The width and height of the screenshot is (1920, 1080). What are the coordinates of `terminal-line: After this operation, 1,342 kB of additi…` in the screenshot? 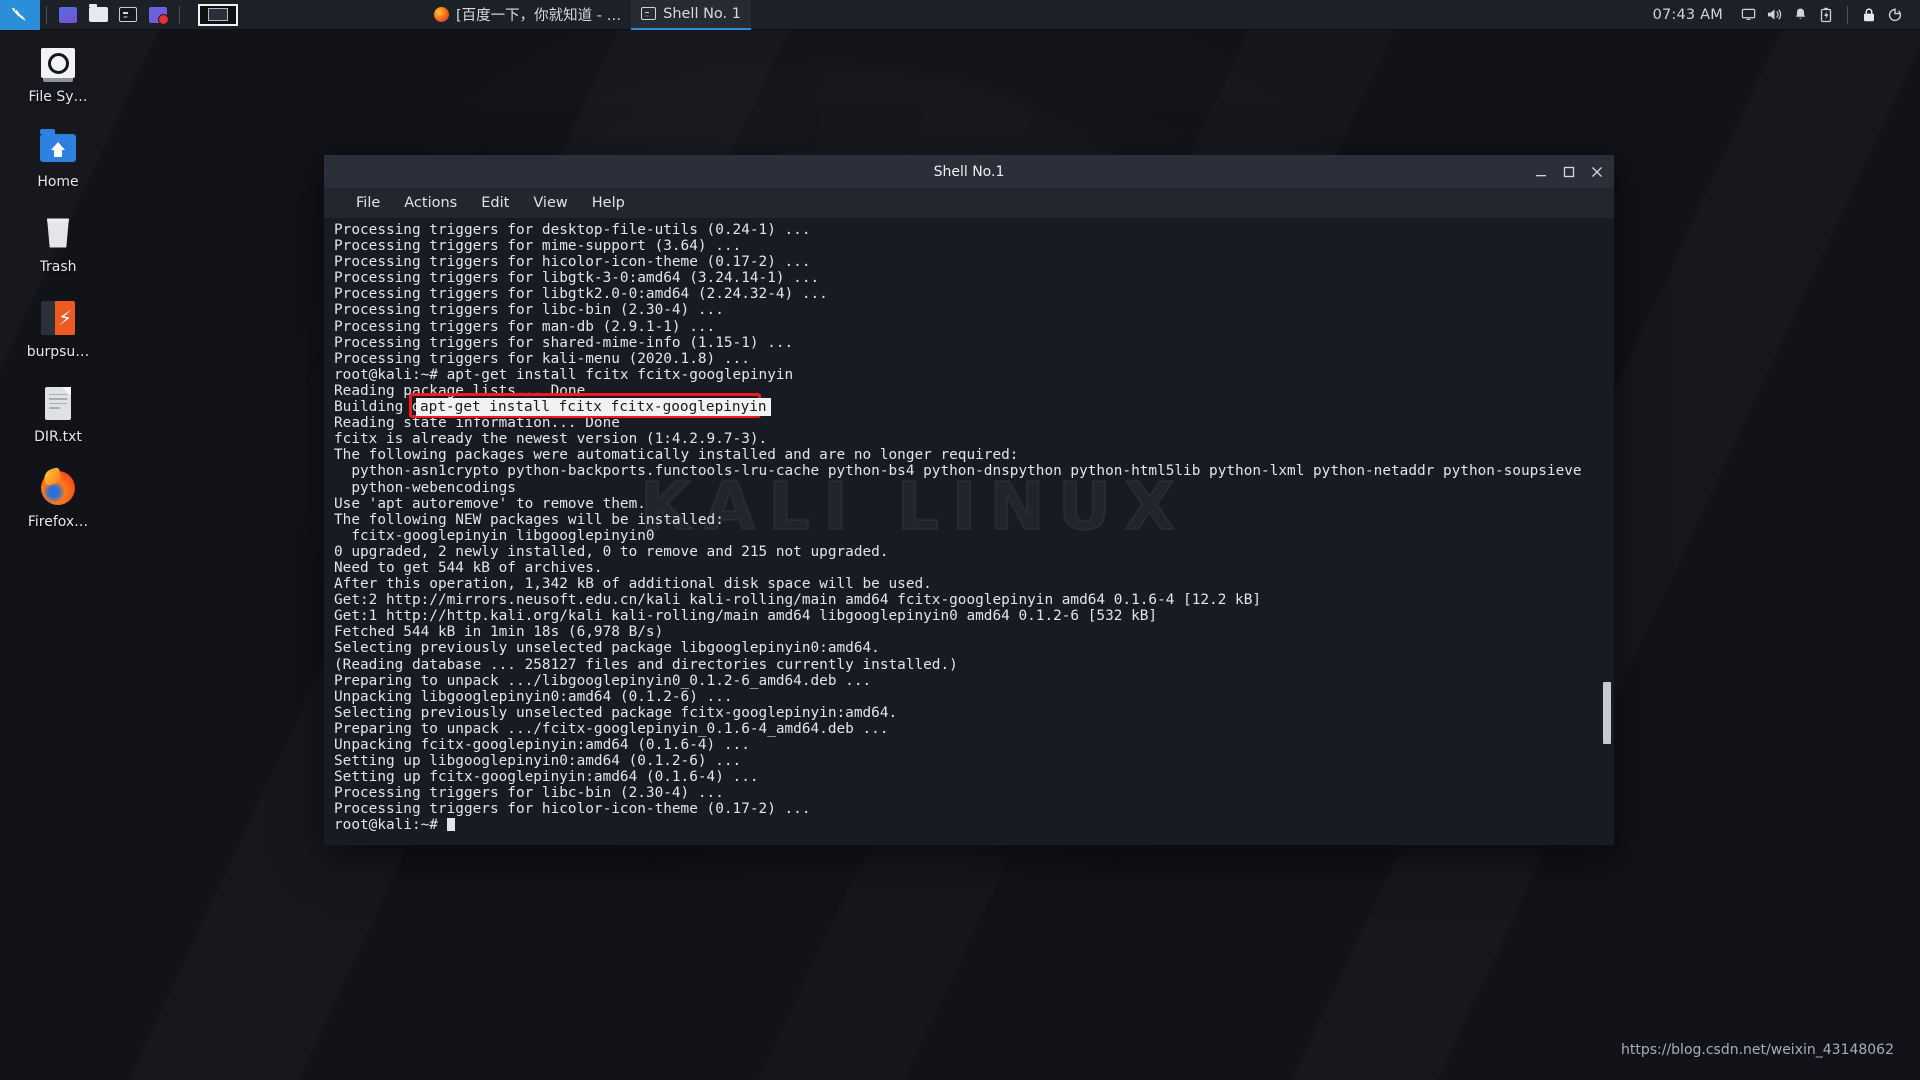 It's located at (633, 584).